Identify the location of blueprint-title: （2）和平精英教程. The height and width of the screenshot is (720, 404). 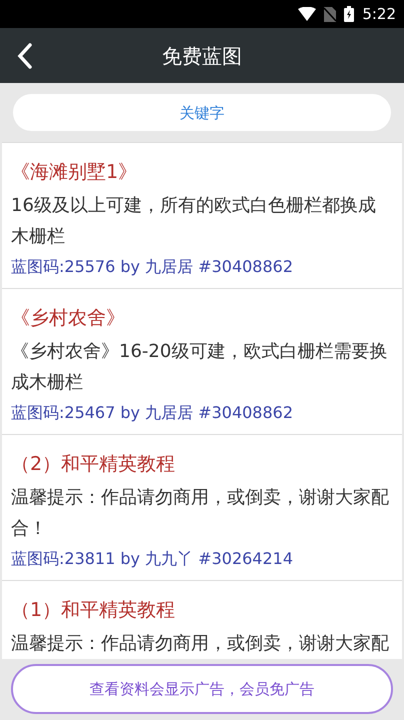
(93, 464).